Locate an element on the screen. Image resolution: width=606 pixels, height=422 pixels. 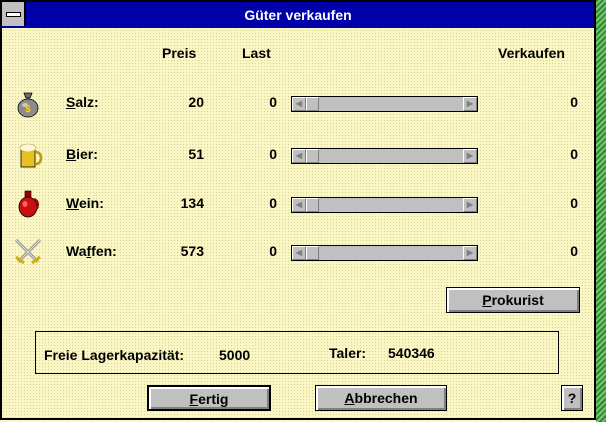
sell-value-salt: 0 is located at coordinates (574, 102).